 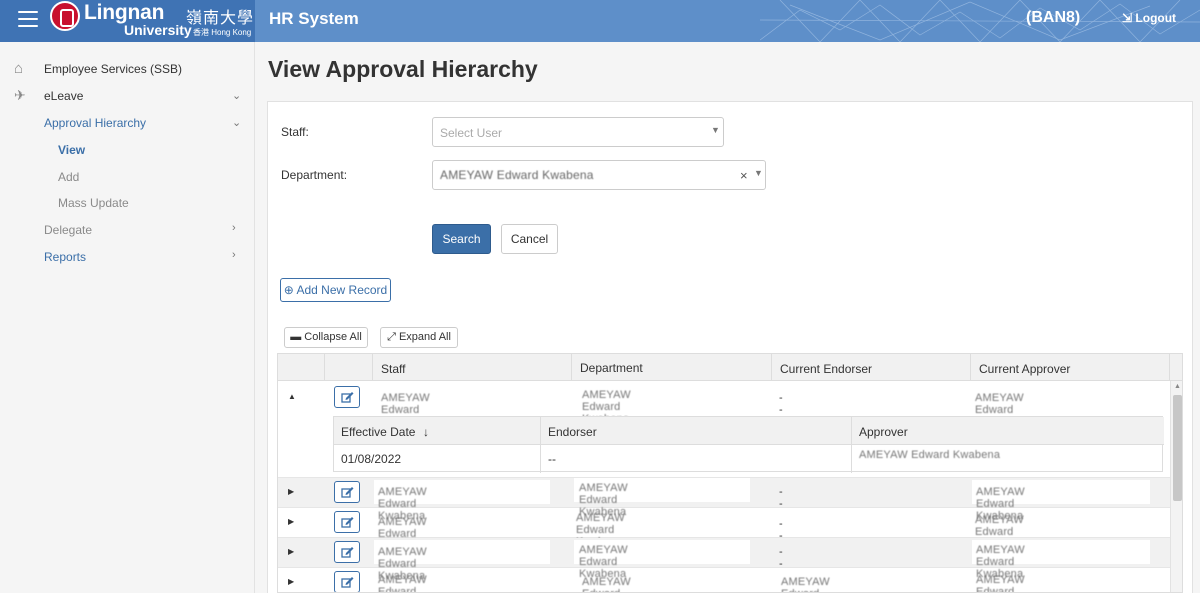 What do you see at coordinates (127, 151) in the screenshot?
I see `sidebar-item-view: View` at bounding box center [127, 151].